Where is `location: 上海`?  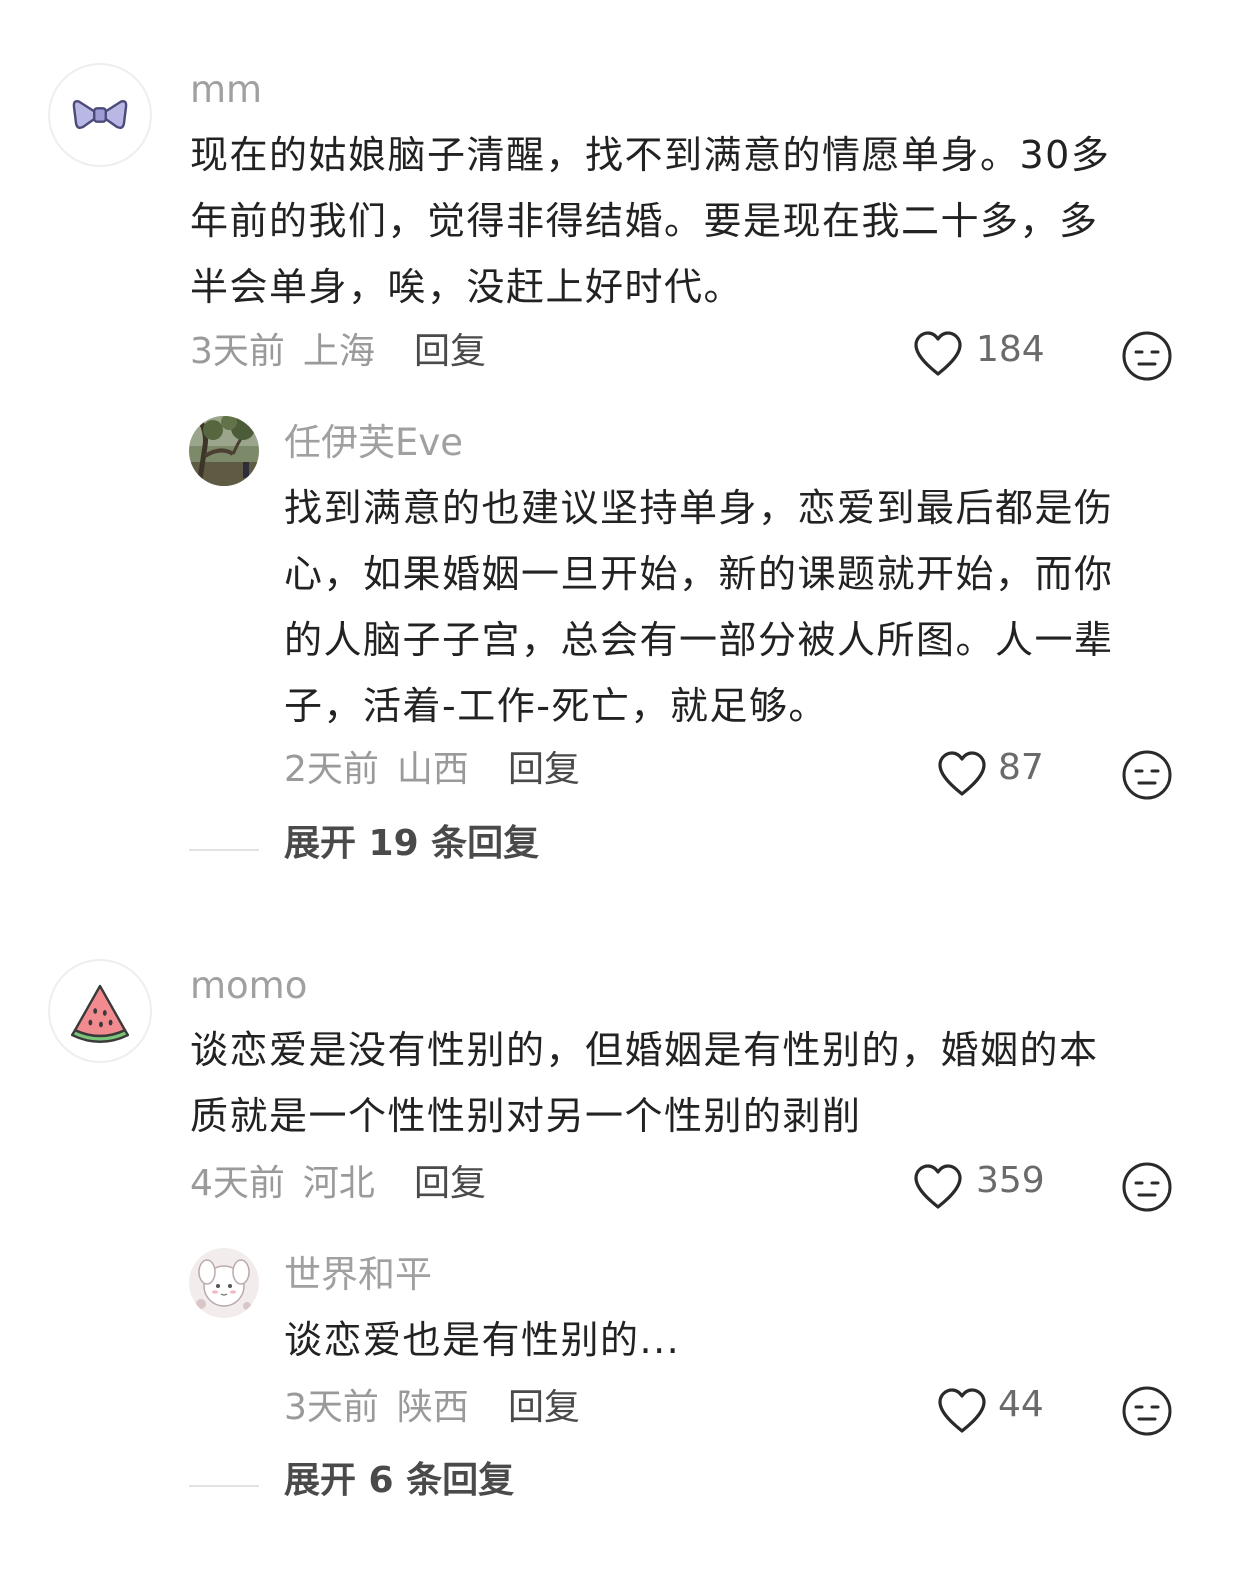 location: 上海 is located at coordinates (338, 351).